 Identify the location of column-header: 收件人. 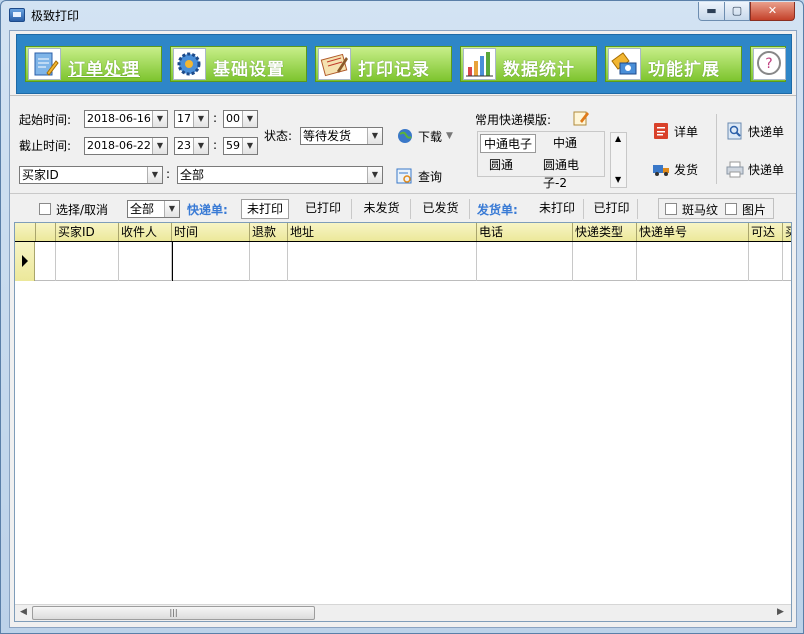
(145, 232).